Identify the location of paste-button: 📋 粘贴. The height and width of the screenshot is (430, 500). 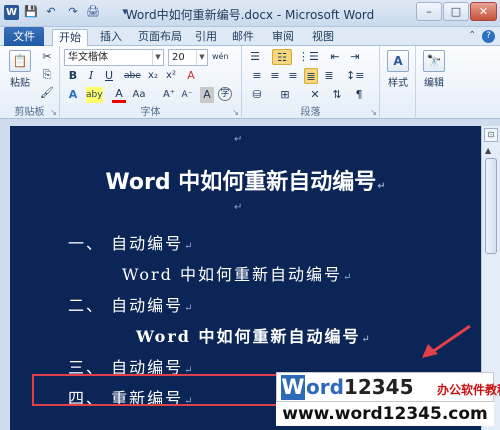
(20, 69).